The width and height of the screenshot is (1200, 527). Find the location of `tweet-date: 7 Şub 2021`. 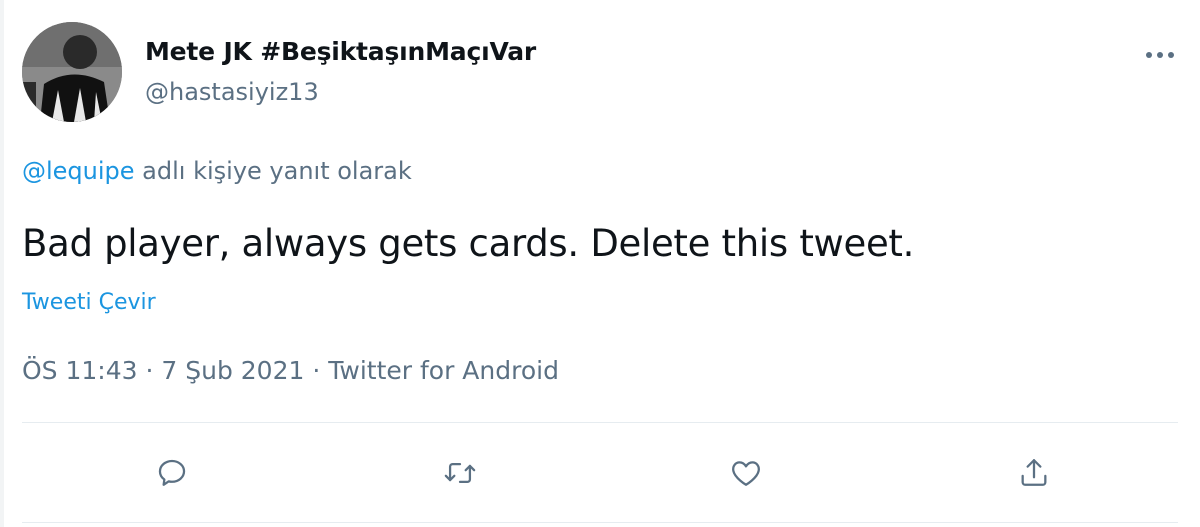

tweet-date: 7 Şub 2021 is located at coordinates (232, 370).